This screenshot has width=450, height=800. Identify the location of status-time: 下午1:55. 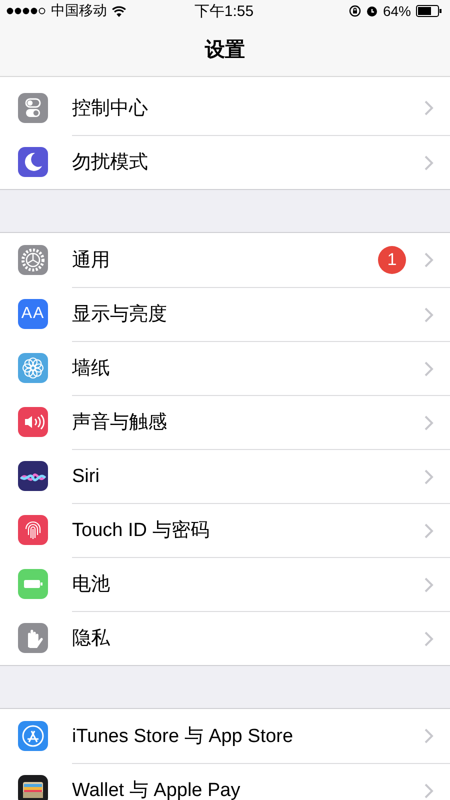
(224, 11).